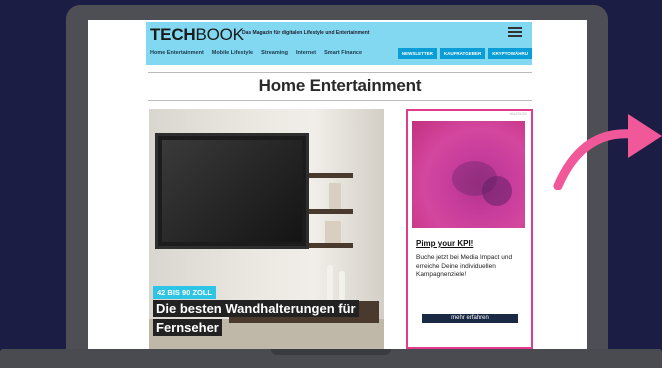  What do you see at coordinates (607, 152) in the screenshot?
I see `curved-arrow-icon` at bounding box center [607, 152].